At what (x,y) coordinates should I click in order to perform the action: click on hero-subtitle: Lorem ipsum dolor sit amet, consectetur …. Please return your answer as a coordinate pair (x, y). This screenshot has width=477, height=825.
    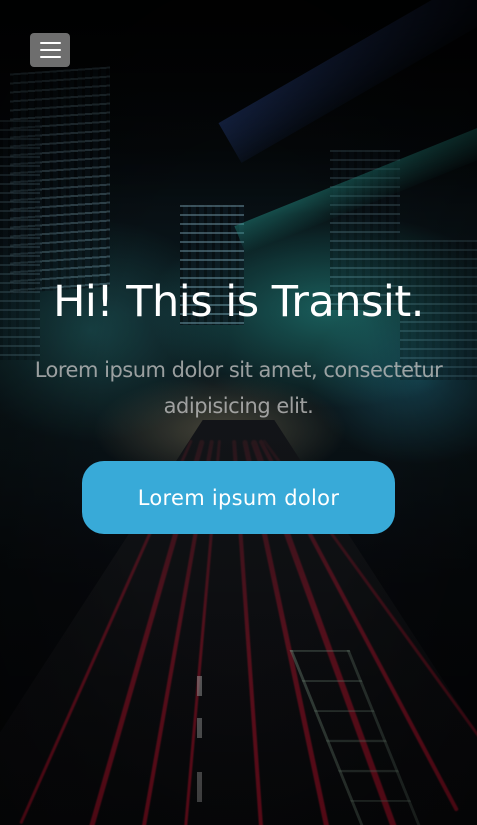
    Looking at the image, I should click on (238, 388).